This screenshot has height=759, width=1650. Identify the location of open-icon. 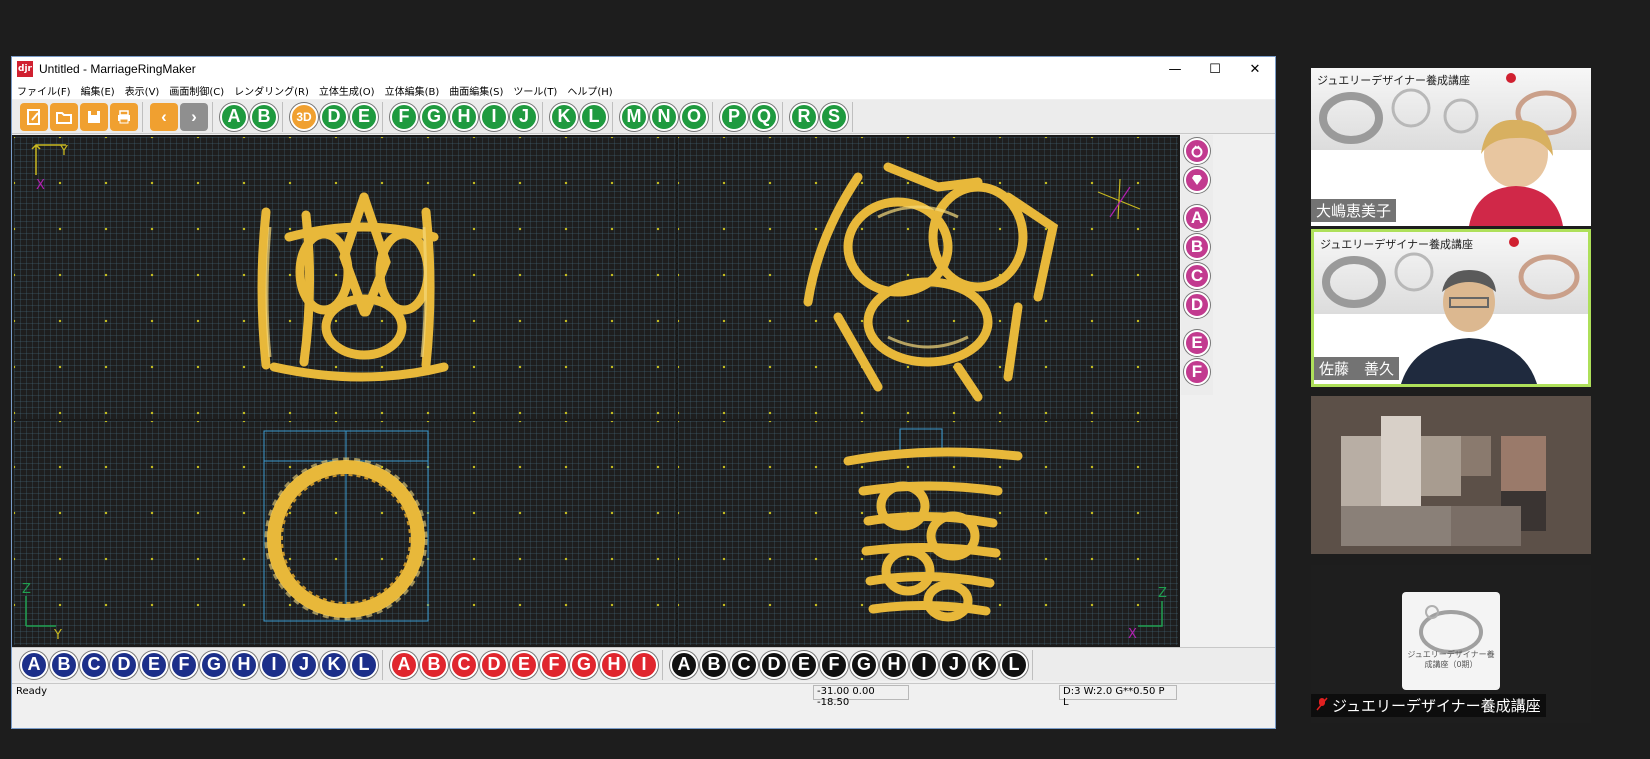
(64, 116).